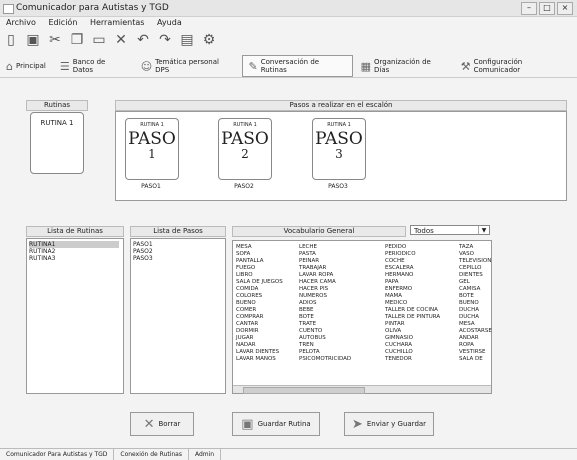 This screenshot has height=460, width=577. What do you see at coordinates (304, 390) in the screenshot?
I see `scrollbar-thumb` at bounding box center [304, 390].